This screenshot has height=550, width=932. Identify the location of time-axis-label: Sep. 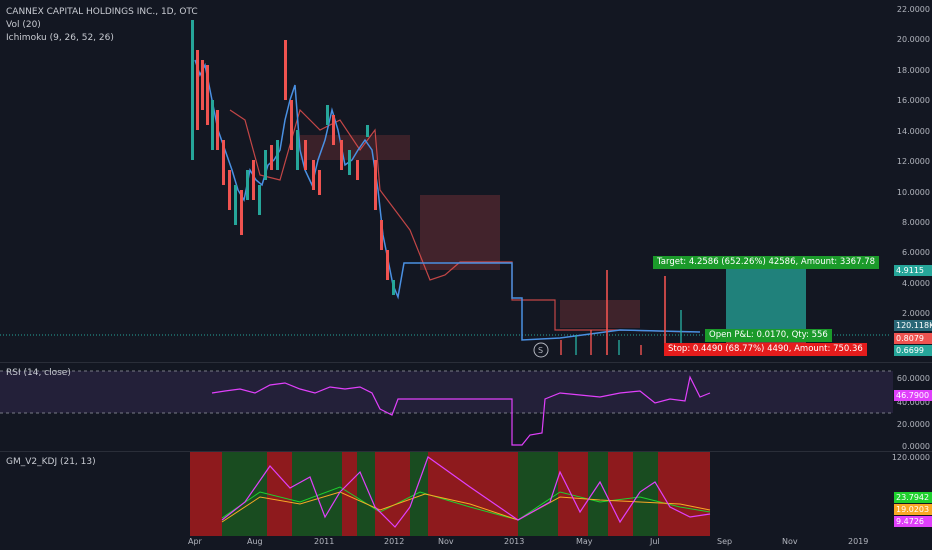
(725, 541).